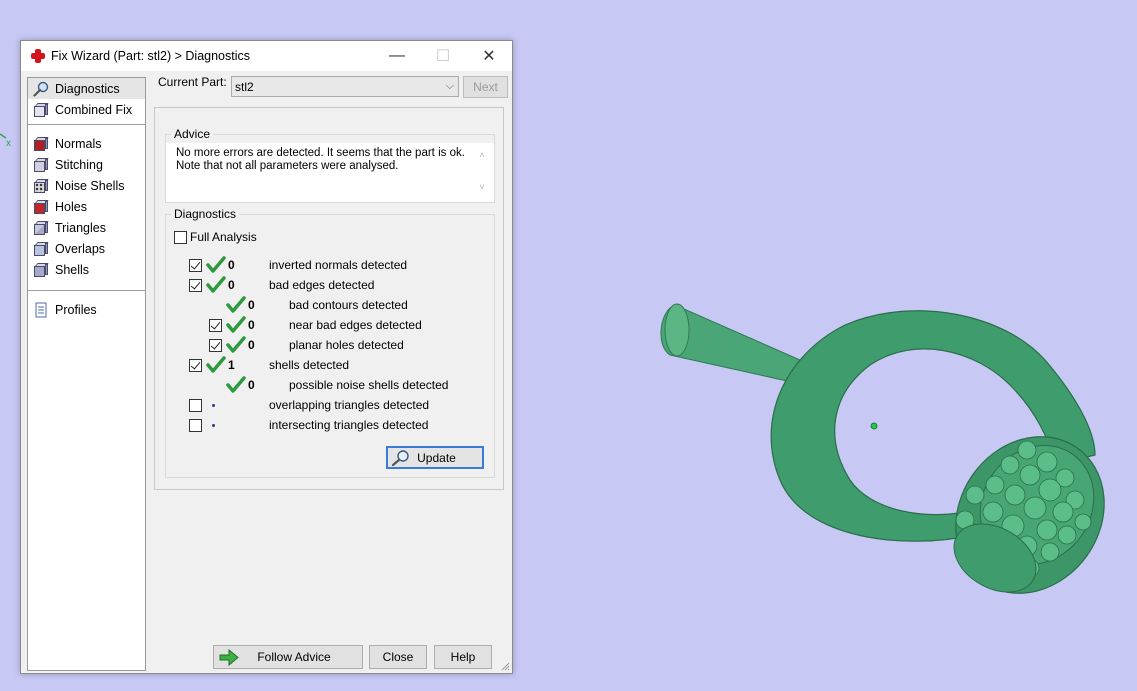  What do you see at coordinates (86, 109) in the screenshot?
I see `nav-item-combined-fix: Combined Fix` at bounding box center [86, 109].